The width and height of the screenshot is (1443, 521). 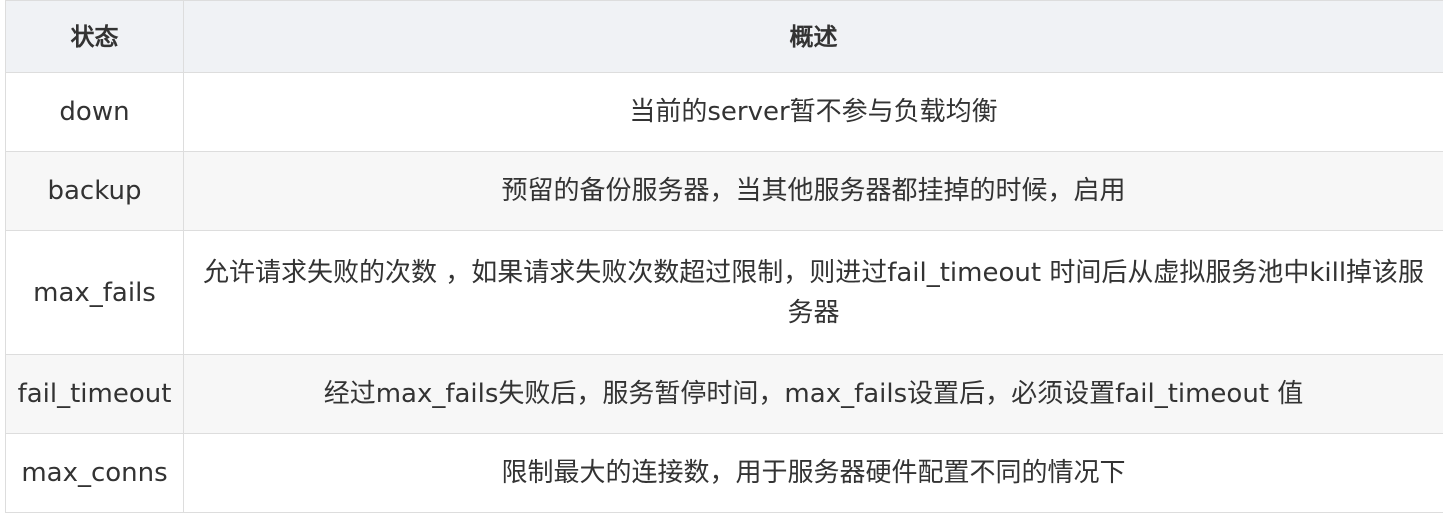 I want to click on state-cell: fail_timeout, so click(x=94, y=394).